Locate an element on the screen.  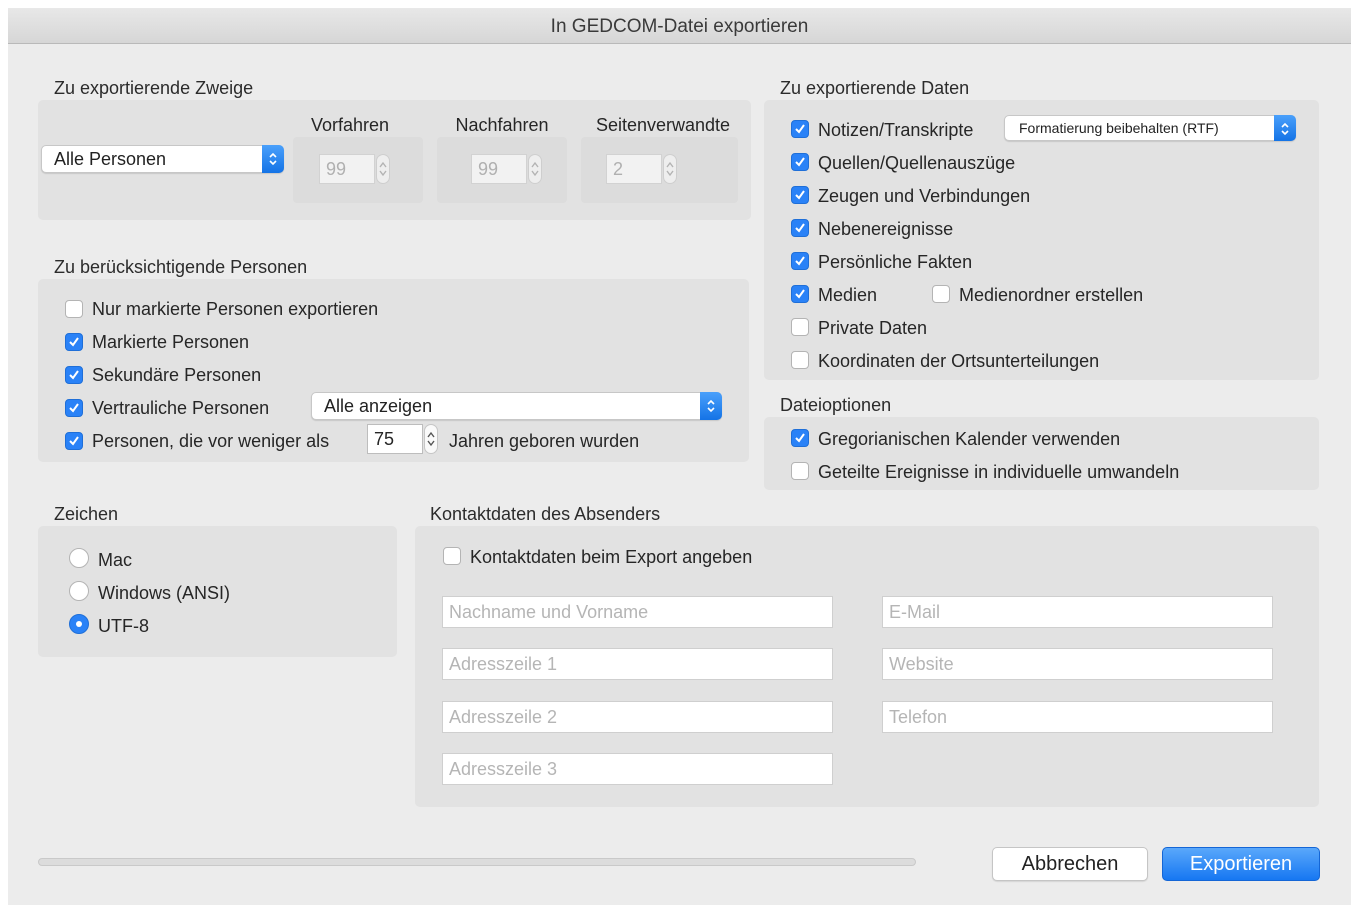
collateral-stepper is located at coordinates (670, 169).